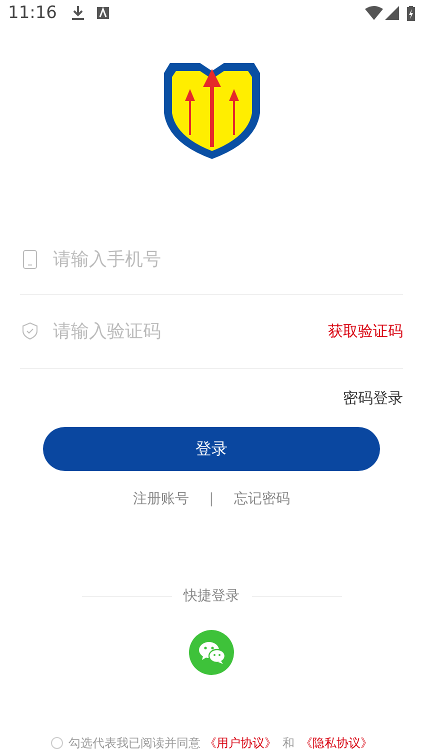 The image size is (423, 752). What do you see at coordinates (411, 13) in the screenshot?
I see `battery-icon` at bounding box center [411, 13].